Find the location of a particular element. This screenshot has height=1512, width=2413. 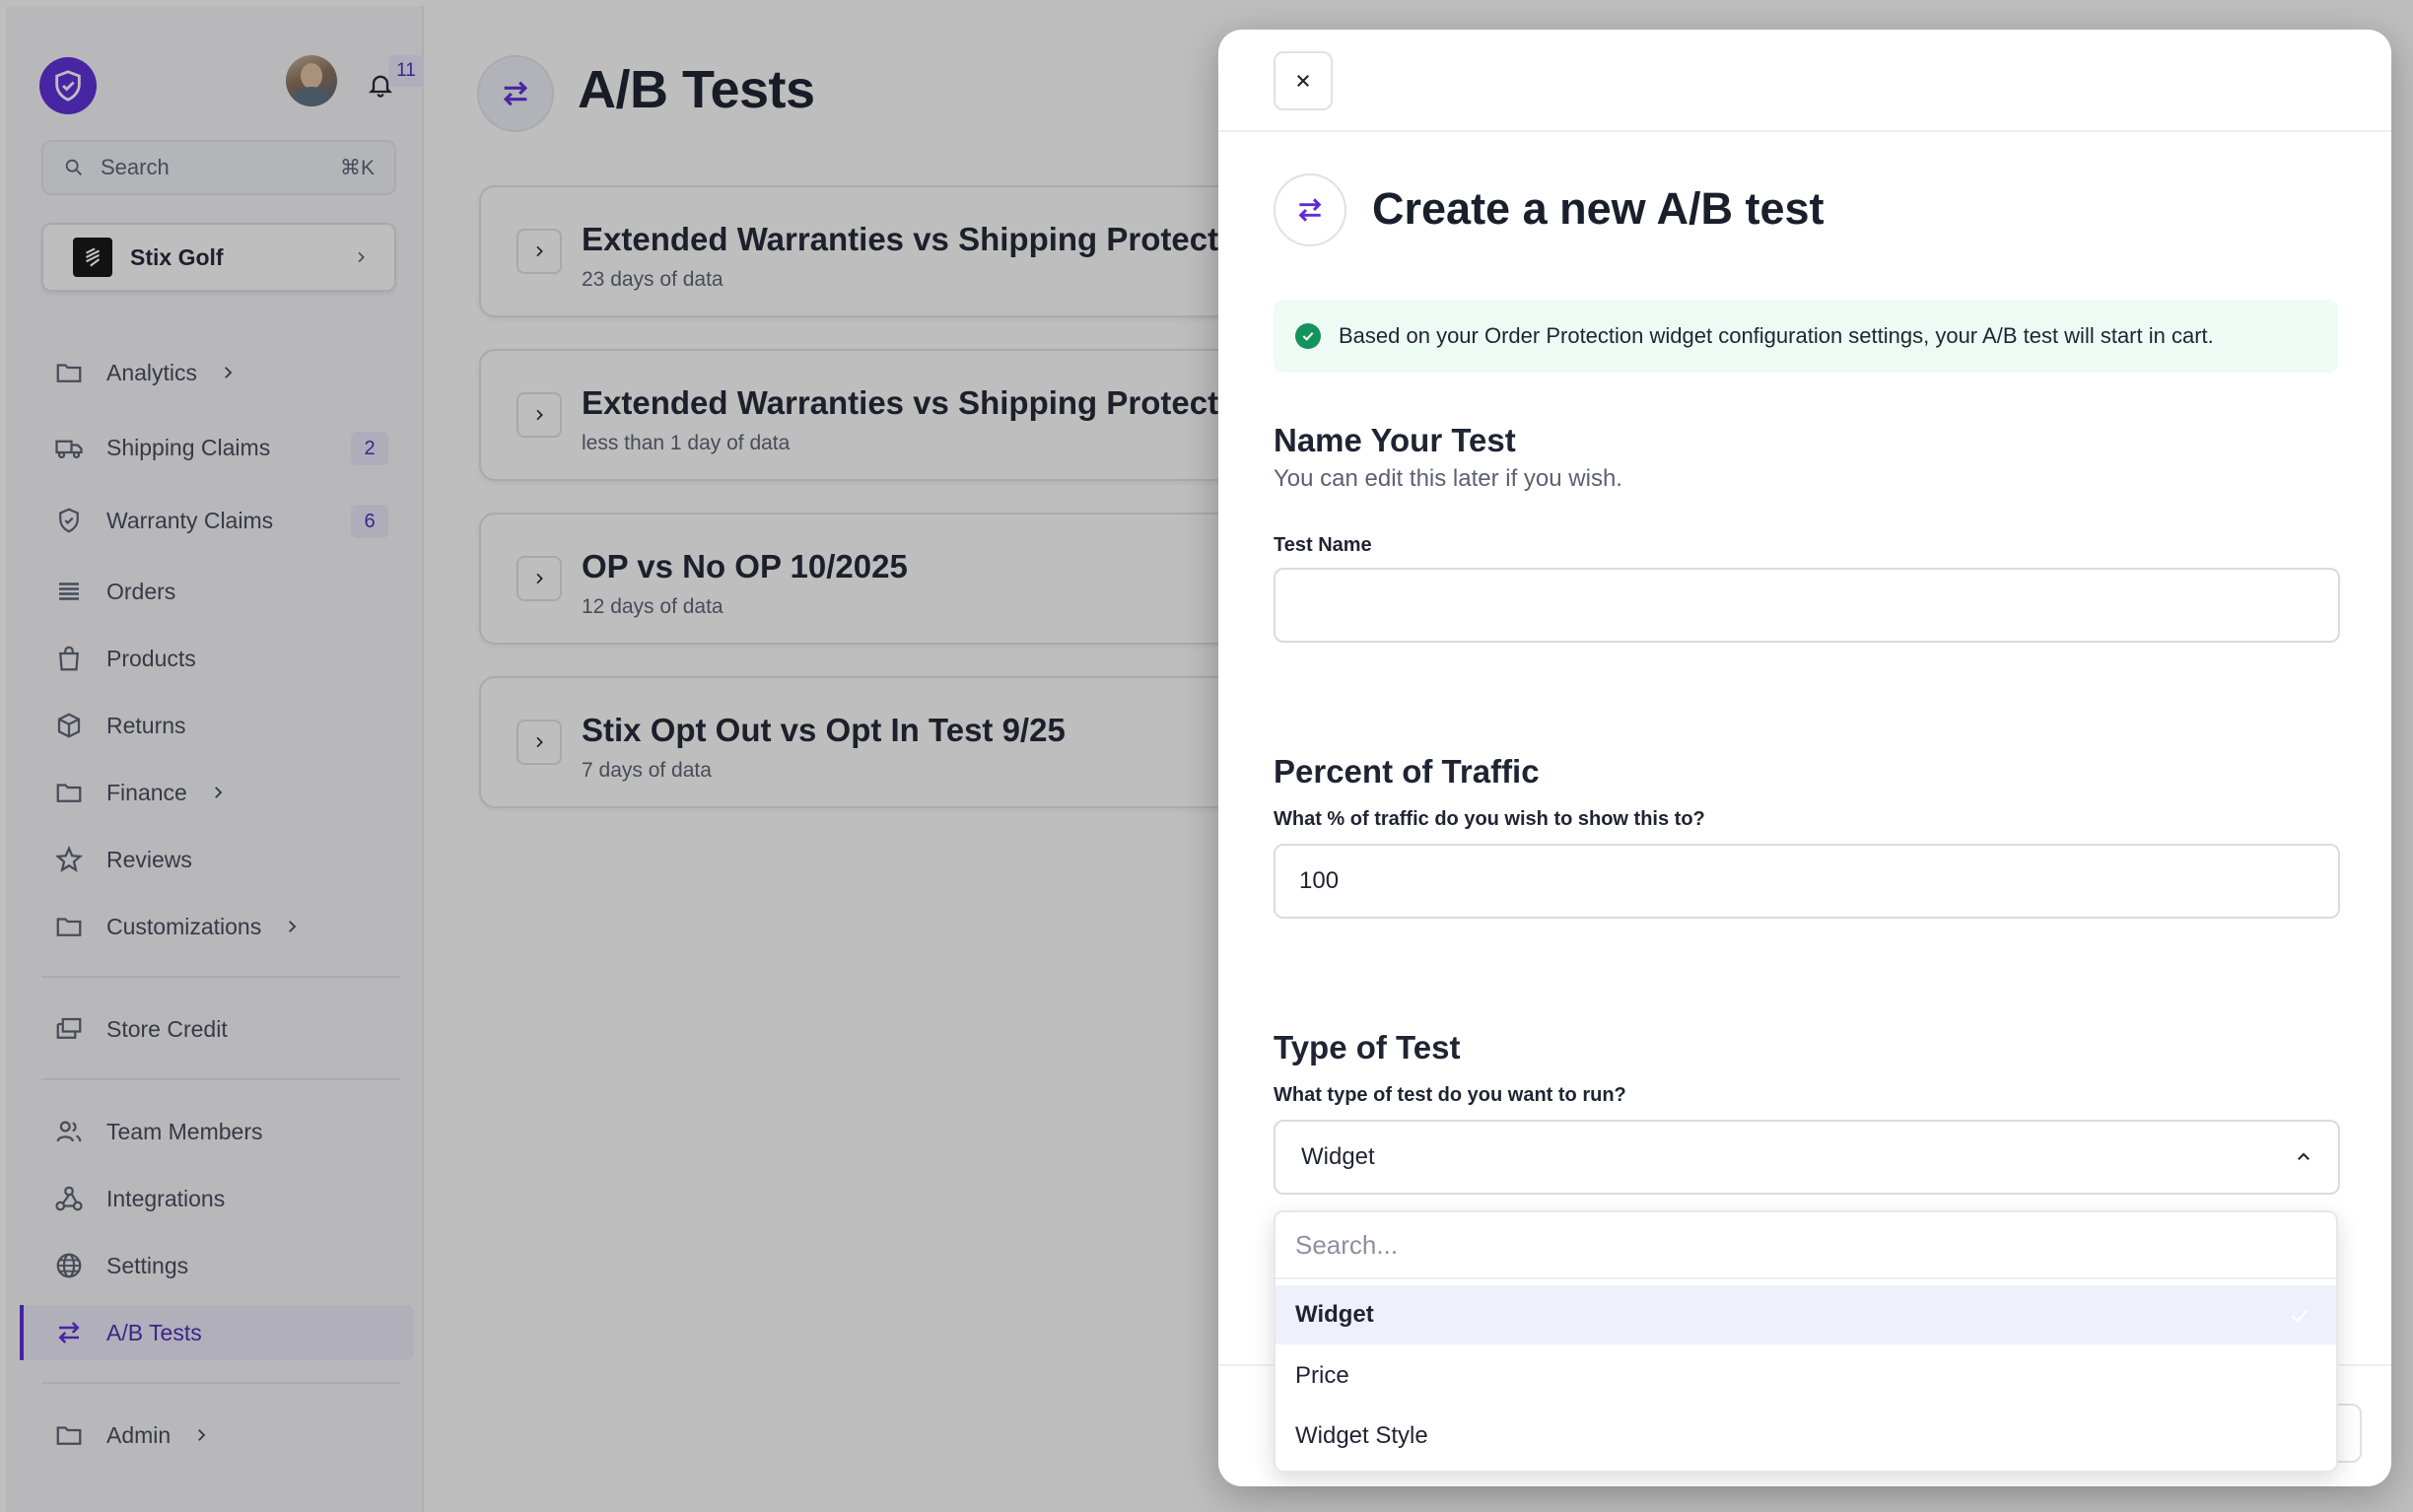

field-label: Test Name is located at coordinates (1323, 545).